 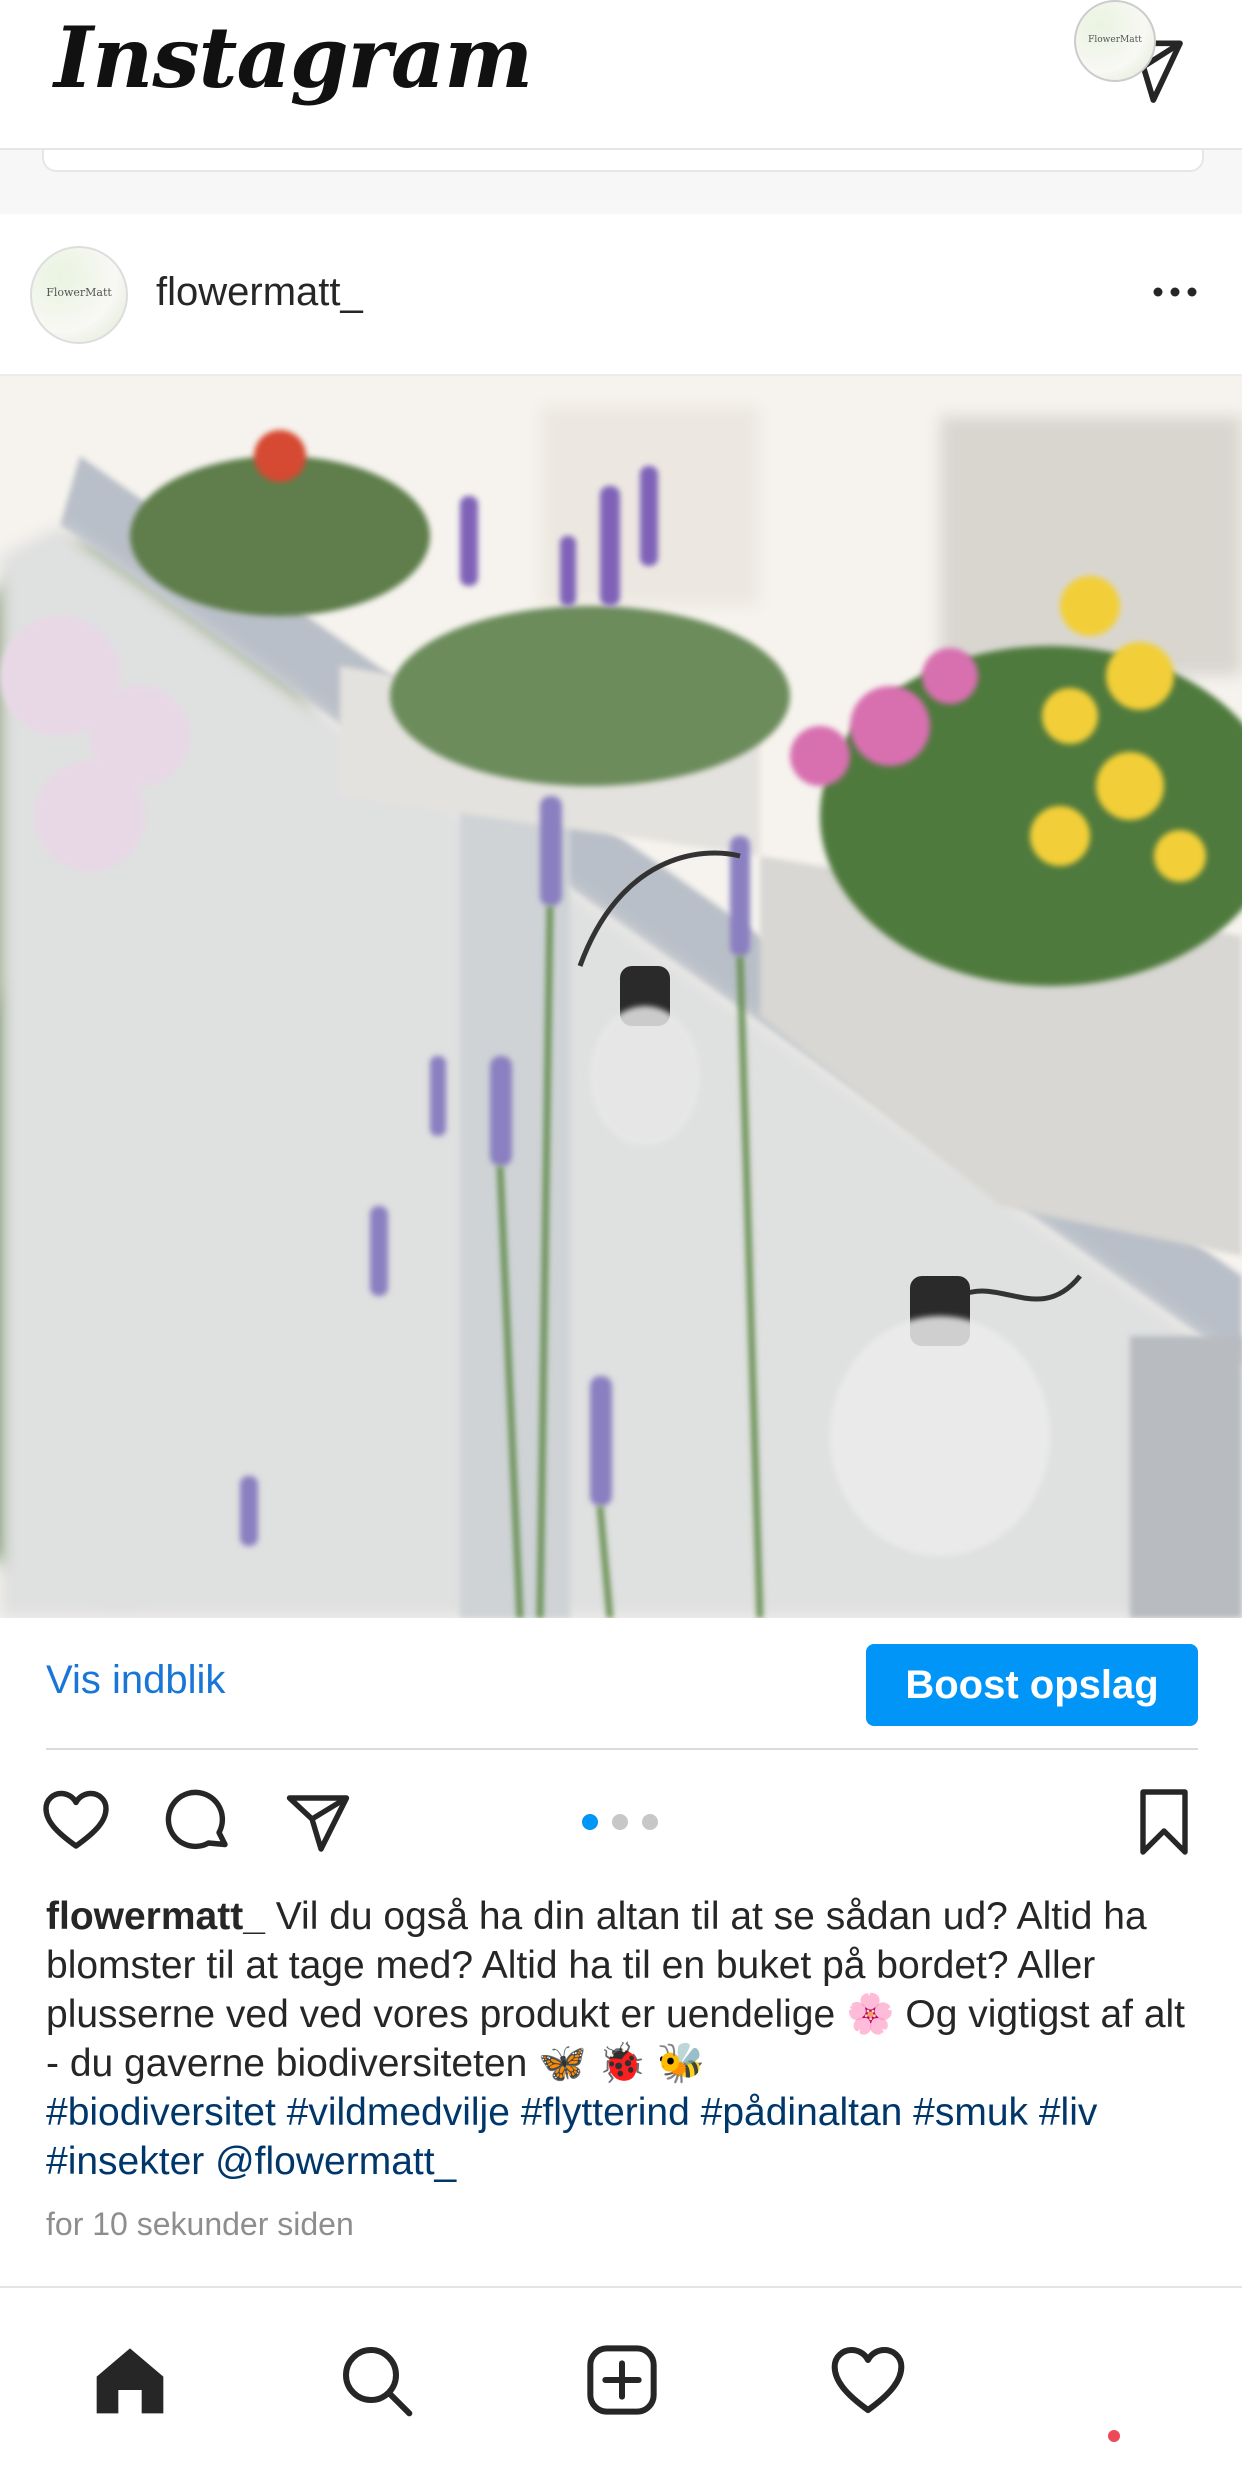 I want to click on post-username: flowermatt_, so click(x=259, y=292).